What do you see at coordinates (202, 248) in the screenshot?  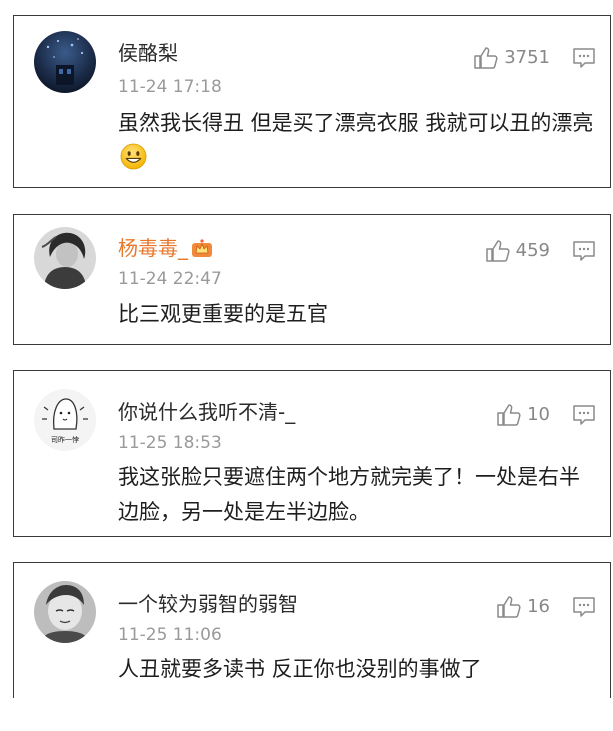 I see `crown-badge-icon` at bounding box center [202, 248].